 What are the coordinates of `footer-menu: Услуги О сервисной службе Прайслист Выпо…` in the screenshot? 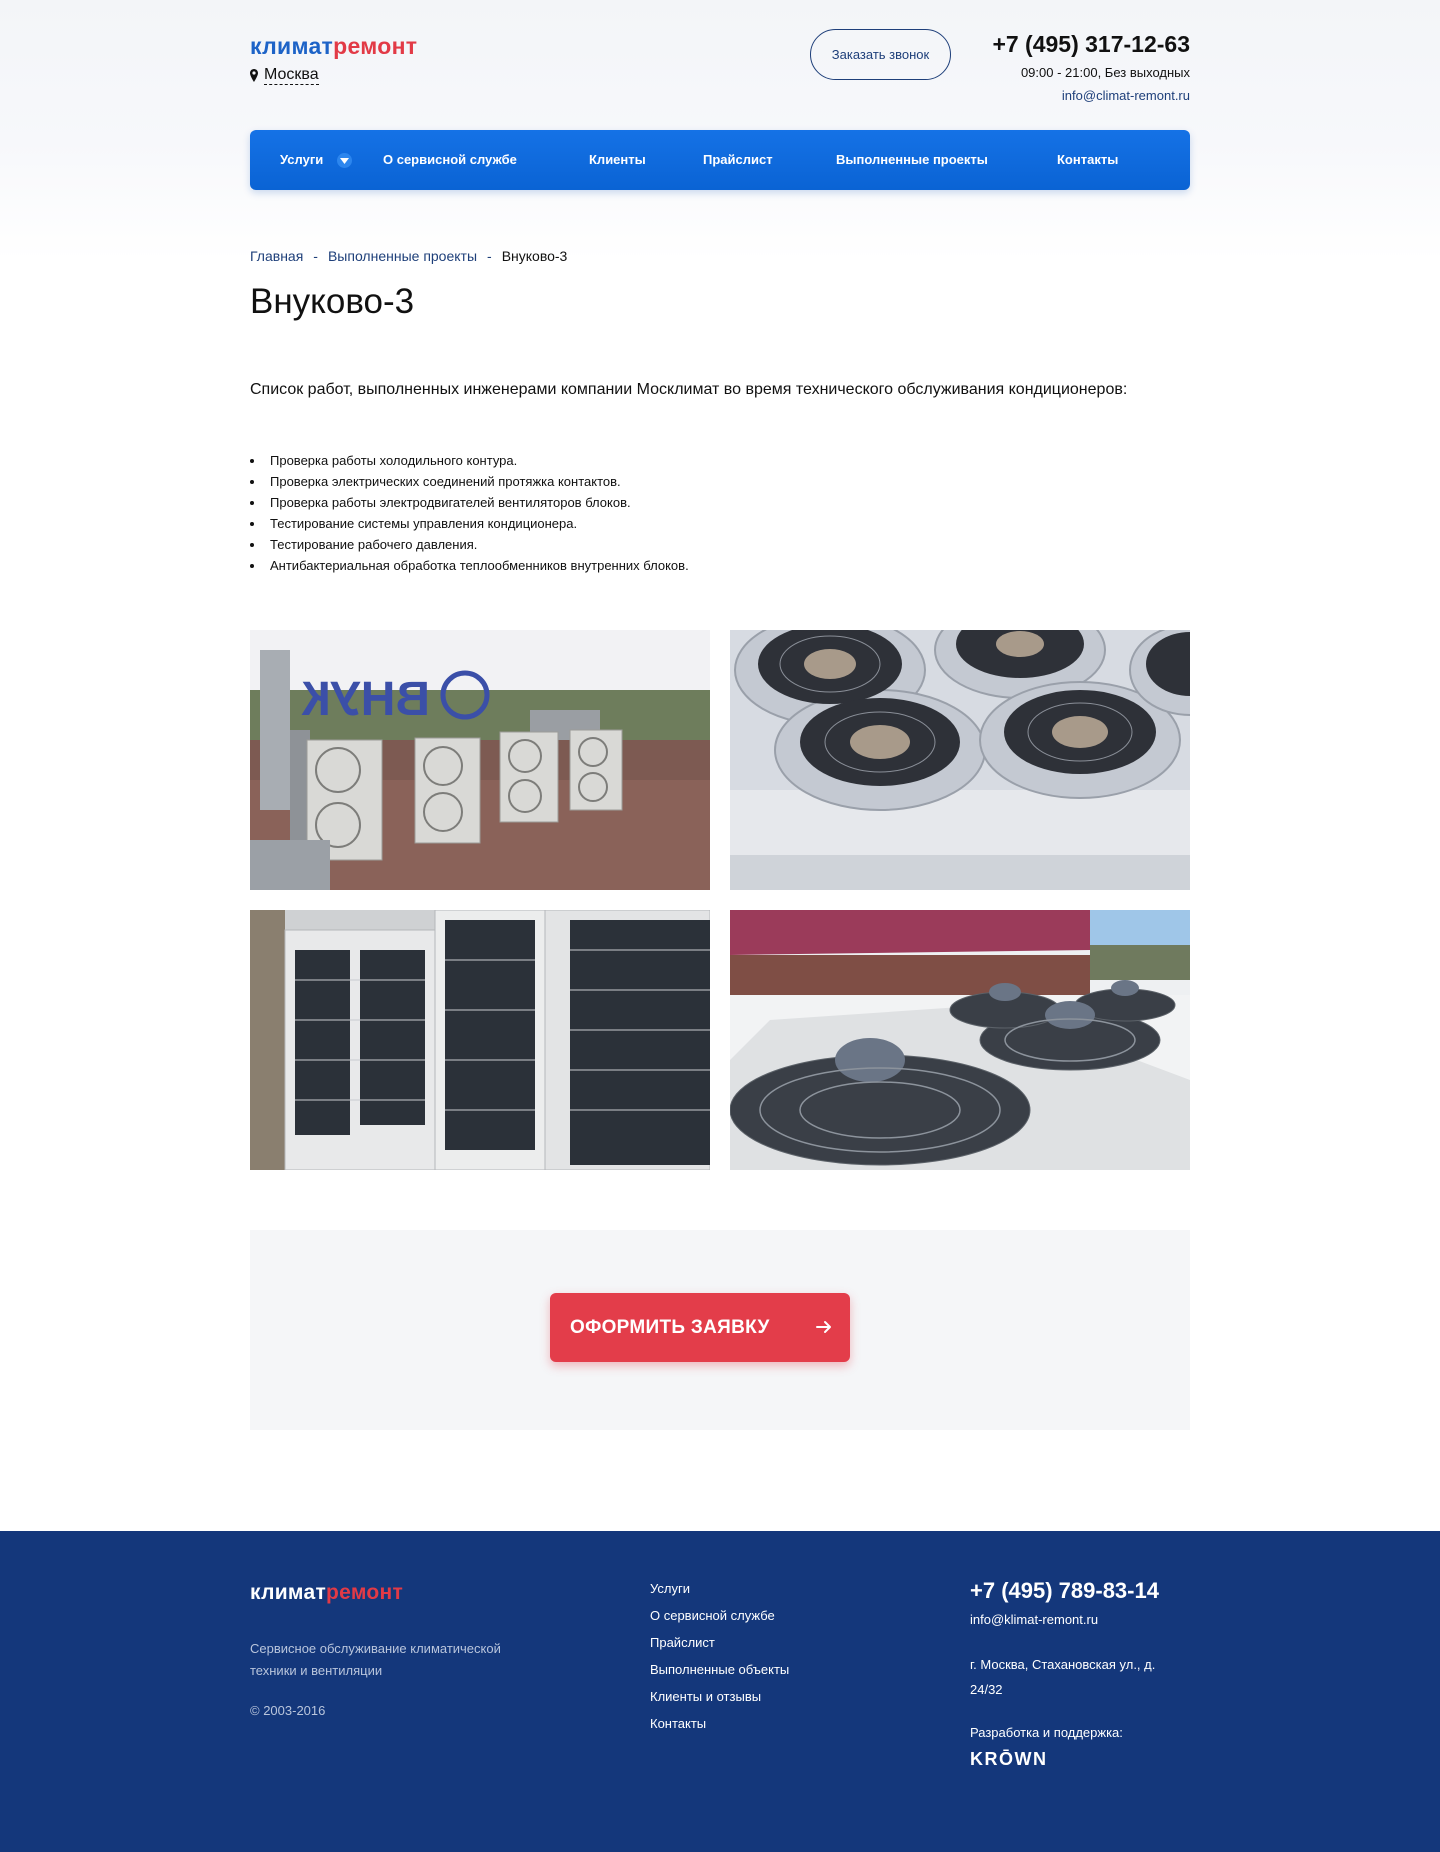 It's located at (719, 1656).